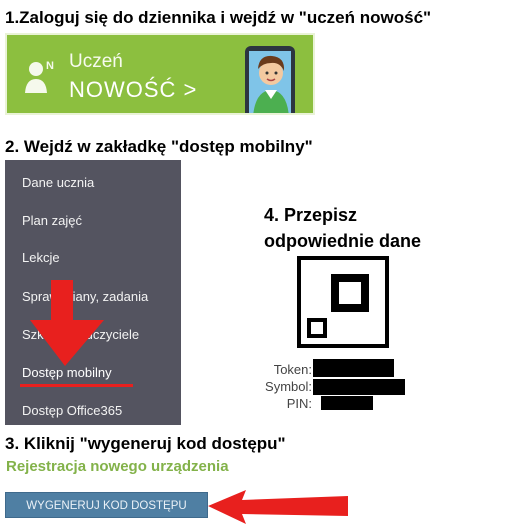 This screenshot has height=530, width=523. I want to click on token-label: Token:, so click(292, 369).